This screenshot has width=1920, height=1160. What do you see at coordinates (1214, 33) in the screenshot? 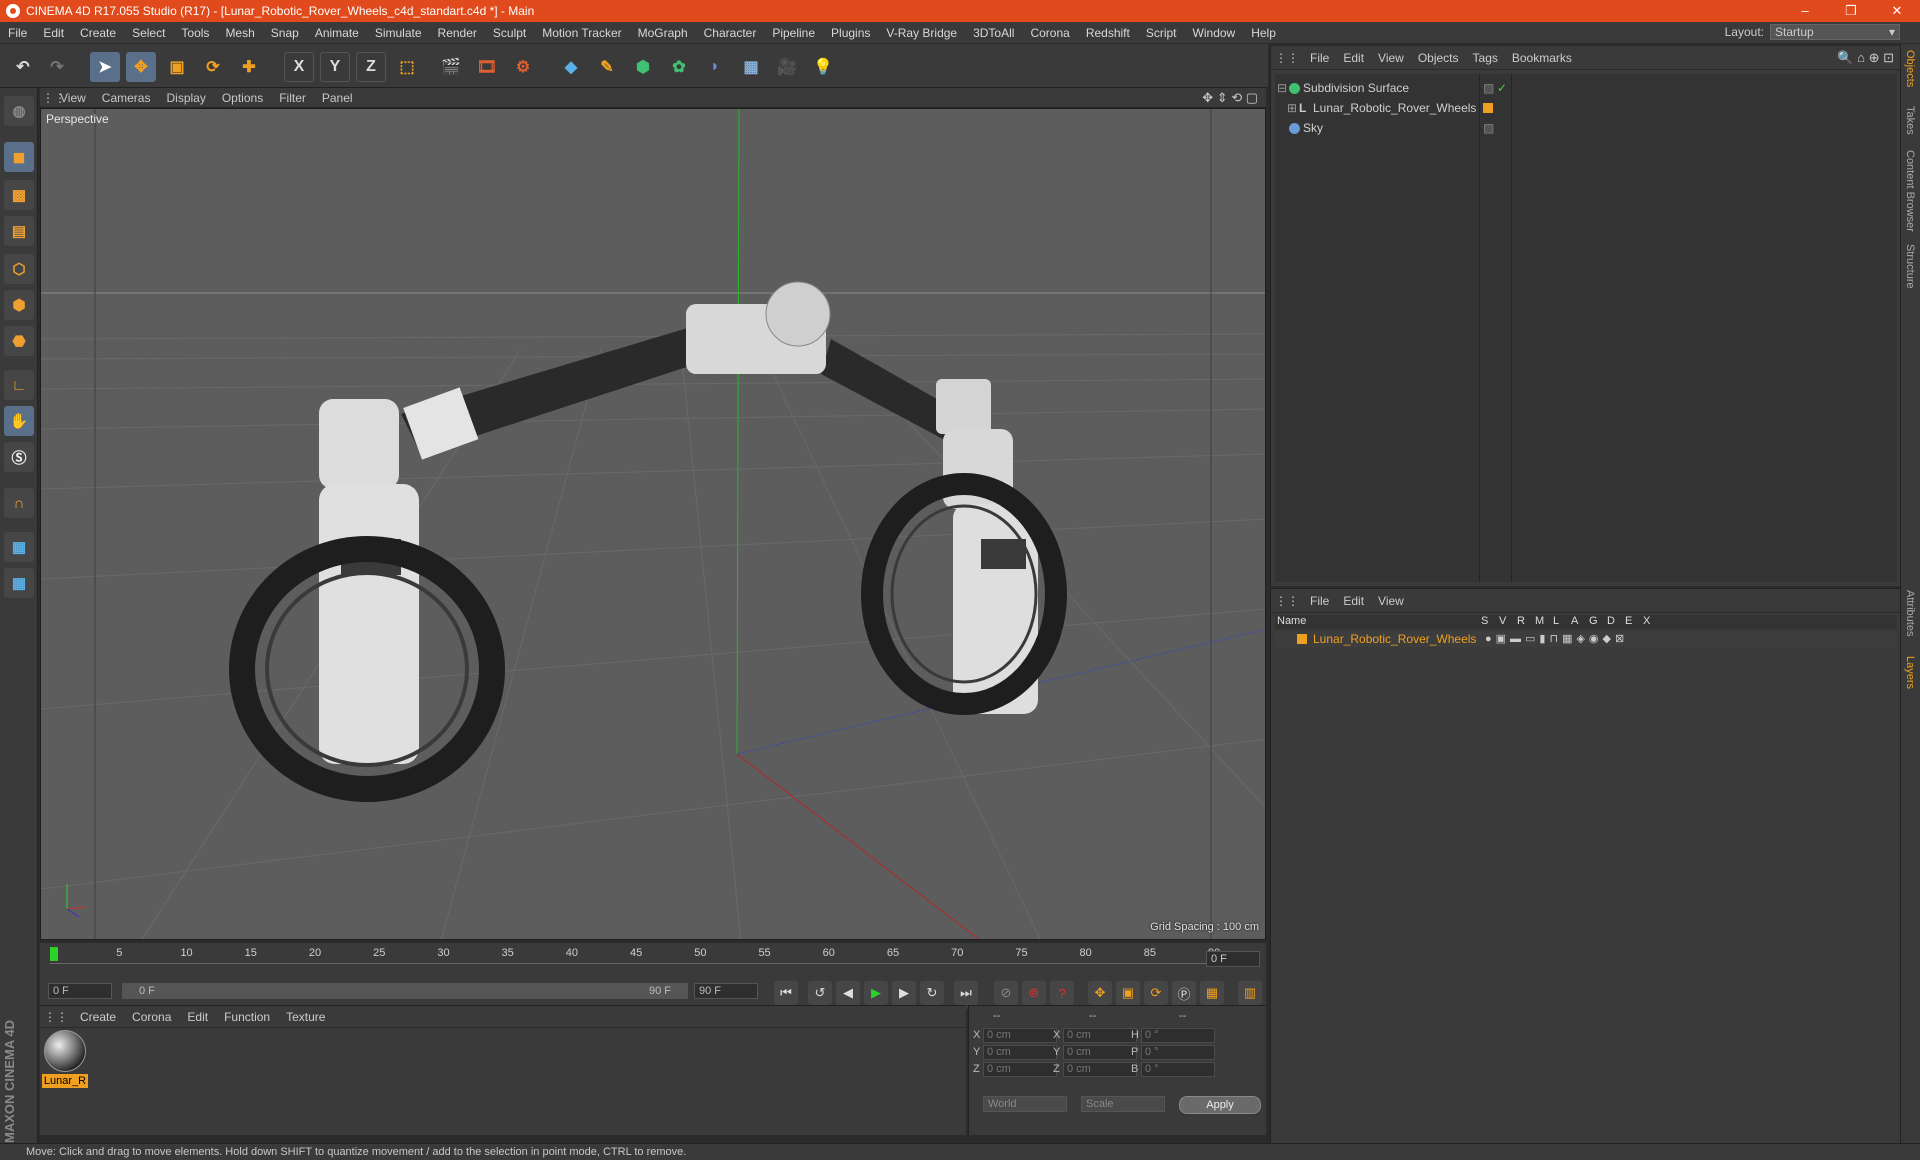
I see `menu-window: Window` at bounding box center [1214, 33].